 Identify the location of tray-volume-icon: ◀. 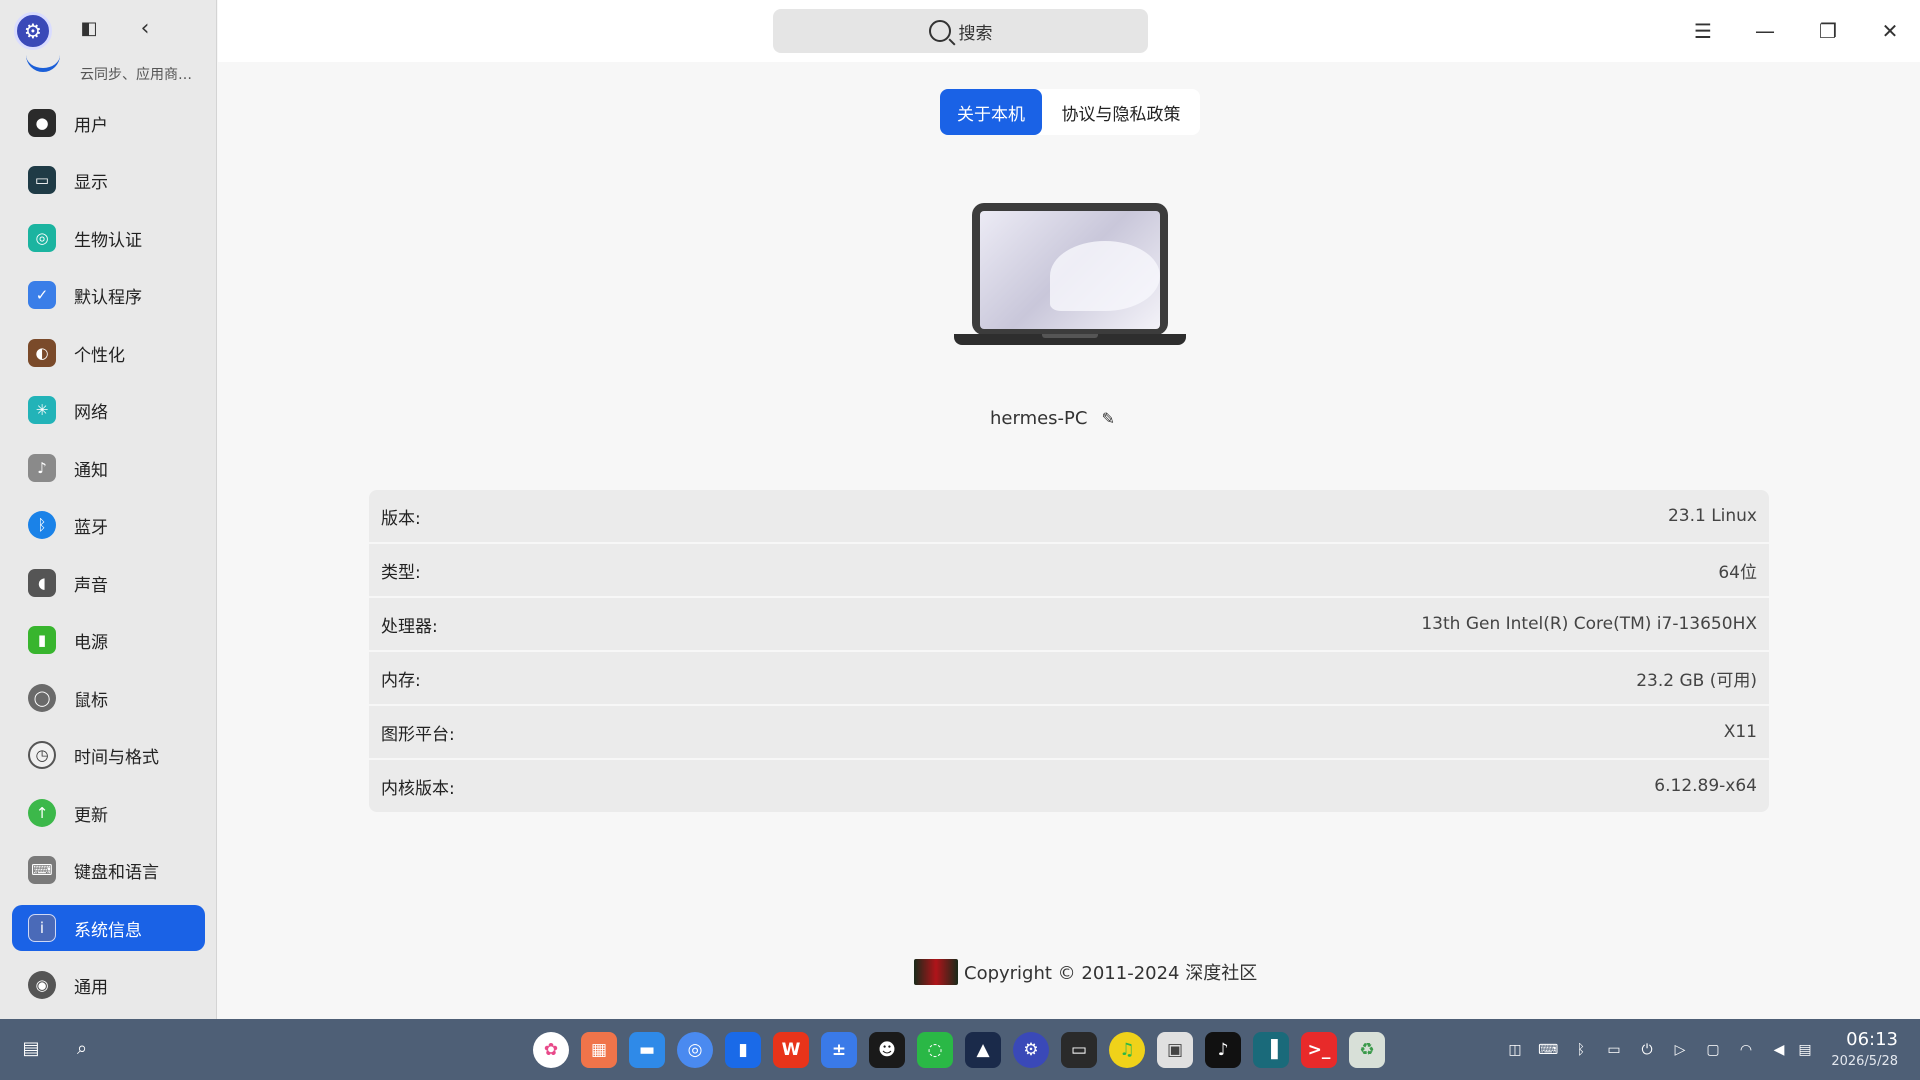
(1779, 1050).